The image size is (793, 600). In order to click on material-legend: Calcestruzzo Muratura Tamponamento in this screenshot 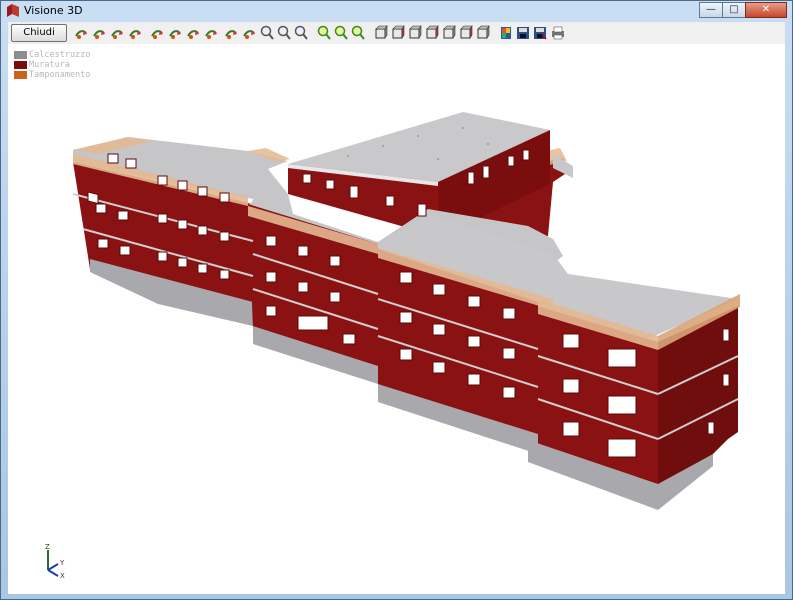, I will do `click(52, 65)`.